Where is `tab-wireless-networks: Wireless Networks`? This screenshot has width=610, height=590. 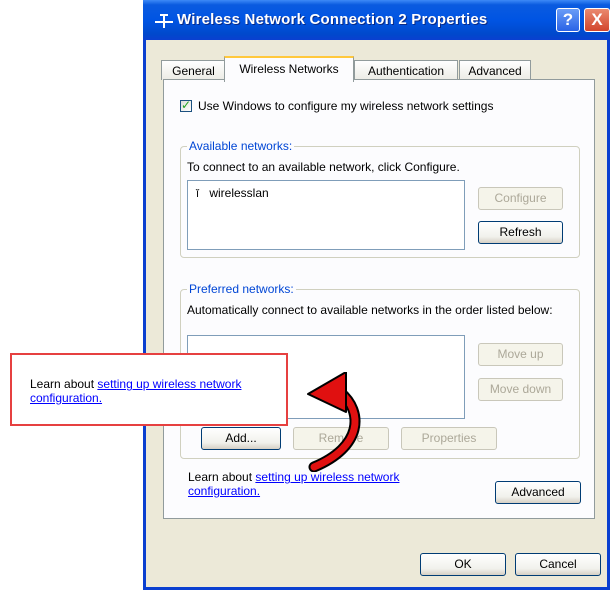 tab-wireless-networks: Wireless Networks is located at coordinates (289, 69).